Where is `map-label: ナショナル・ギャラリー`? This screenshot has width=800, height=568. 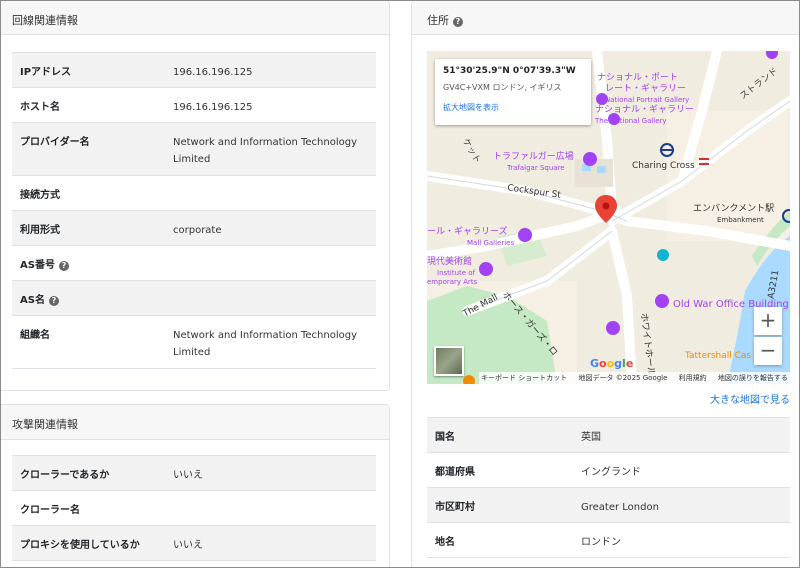 map-label: ナショナル・ギャラリー is located at coordinates (645, 110).